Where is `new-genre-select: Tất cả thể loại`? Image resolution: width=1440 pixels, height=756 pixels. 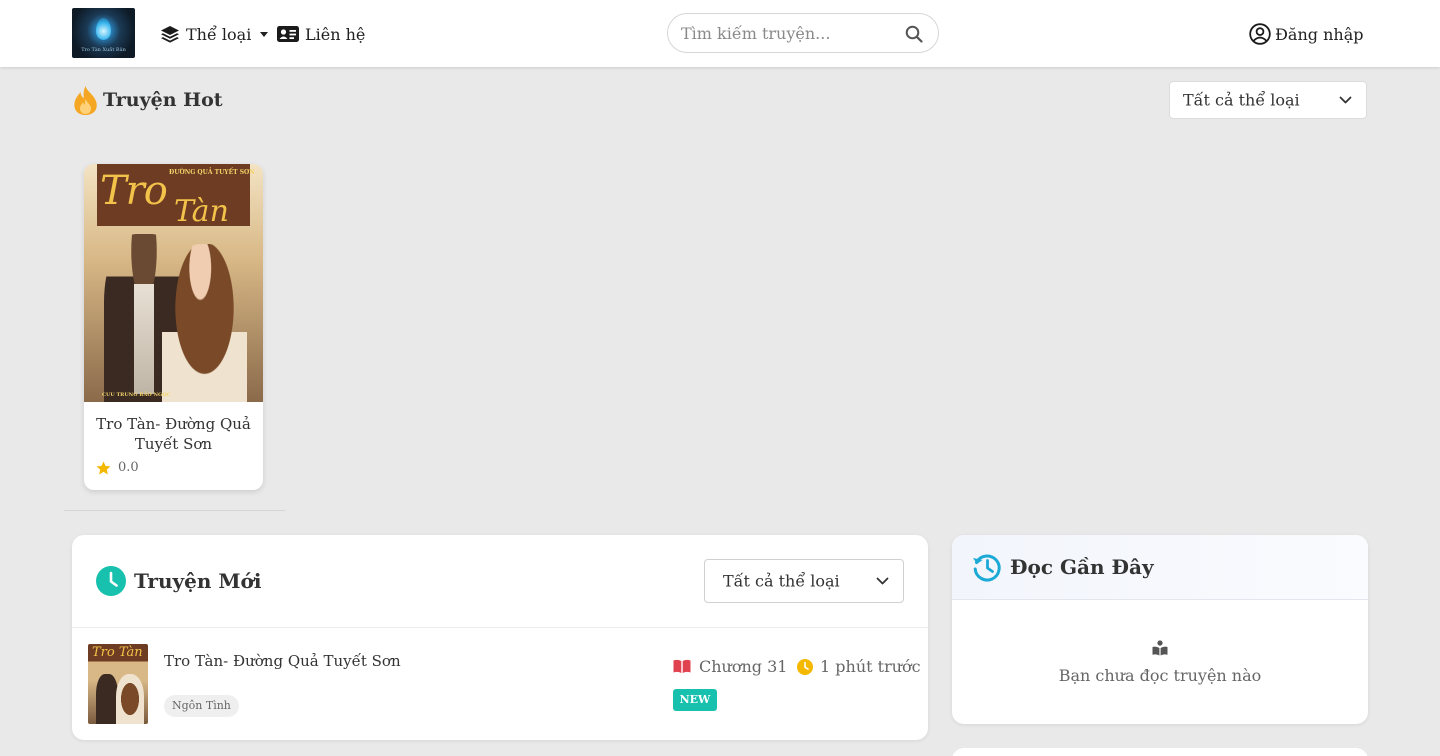
new-genre-select: Tất cả thể loại is located at coordinates (804, 581).